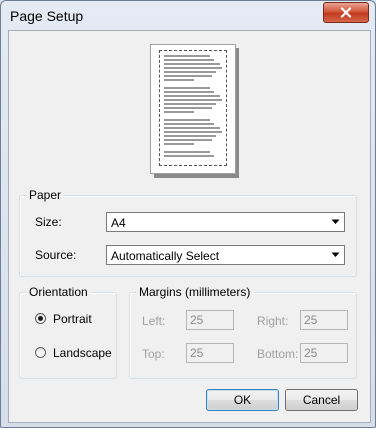  Describe the element at coordinates (72, 319) in the screenshot. I see `portrait-label: Portrait` at that location.